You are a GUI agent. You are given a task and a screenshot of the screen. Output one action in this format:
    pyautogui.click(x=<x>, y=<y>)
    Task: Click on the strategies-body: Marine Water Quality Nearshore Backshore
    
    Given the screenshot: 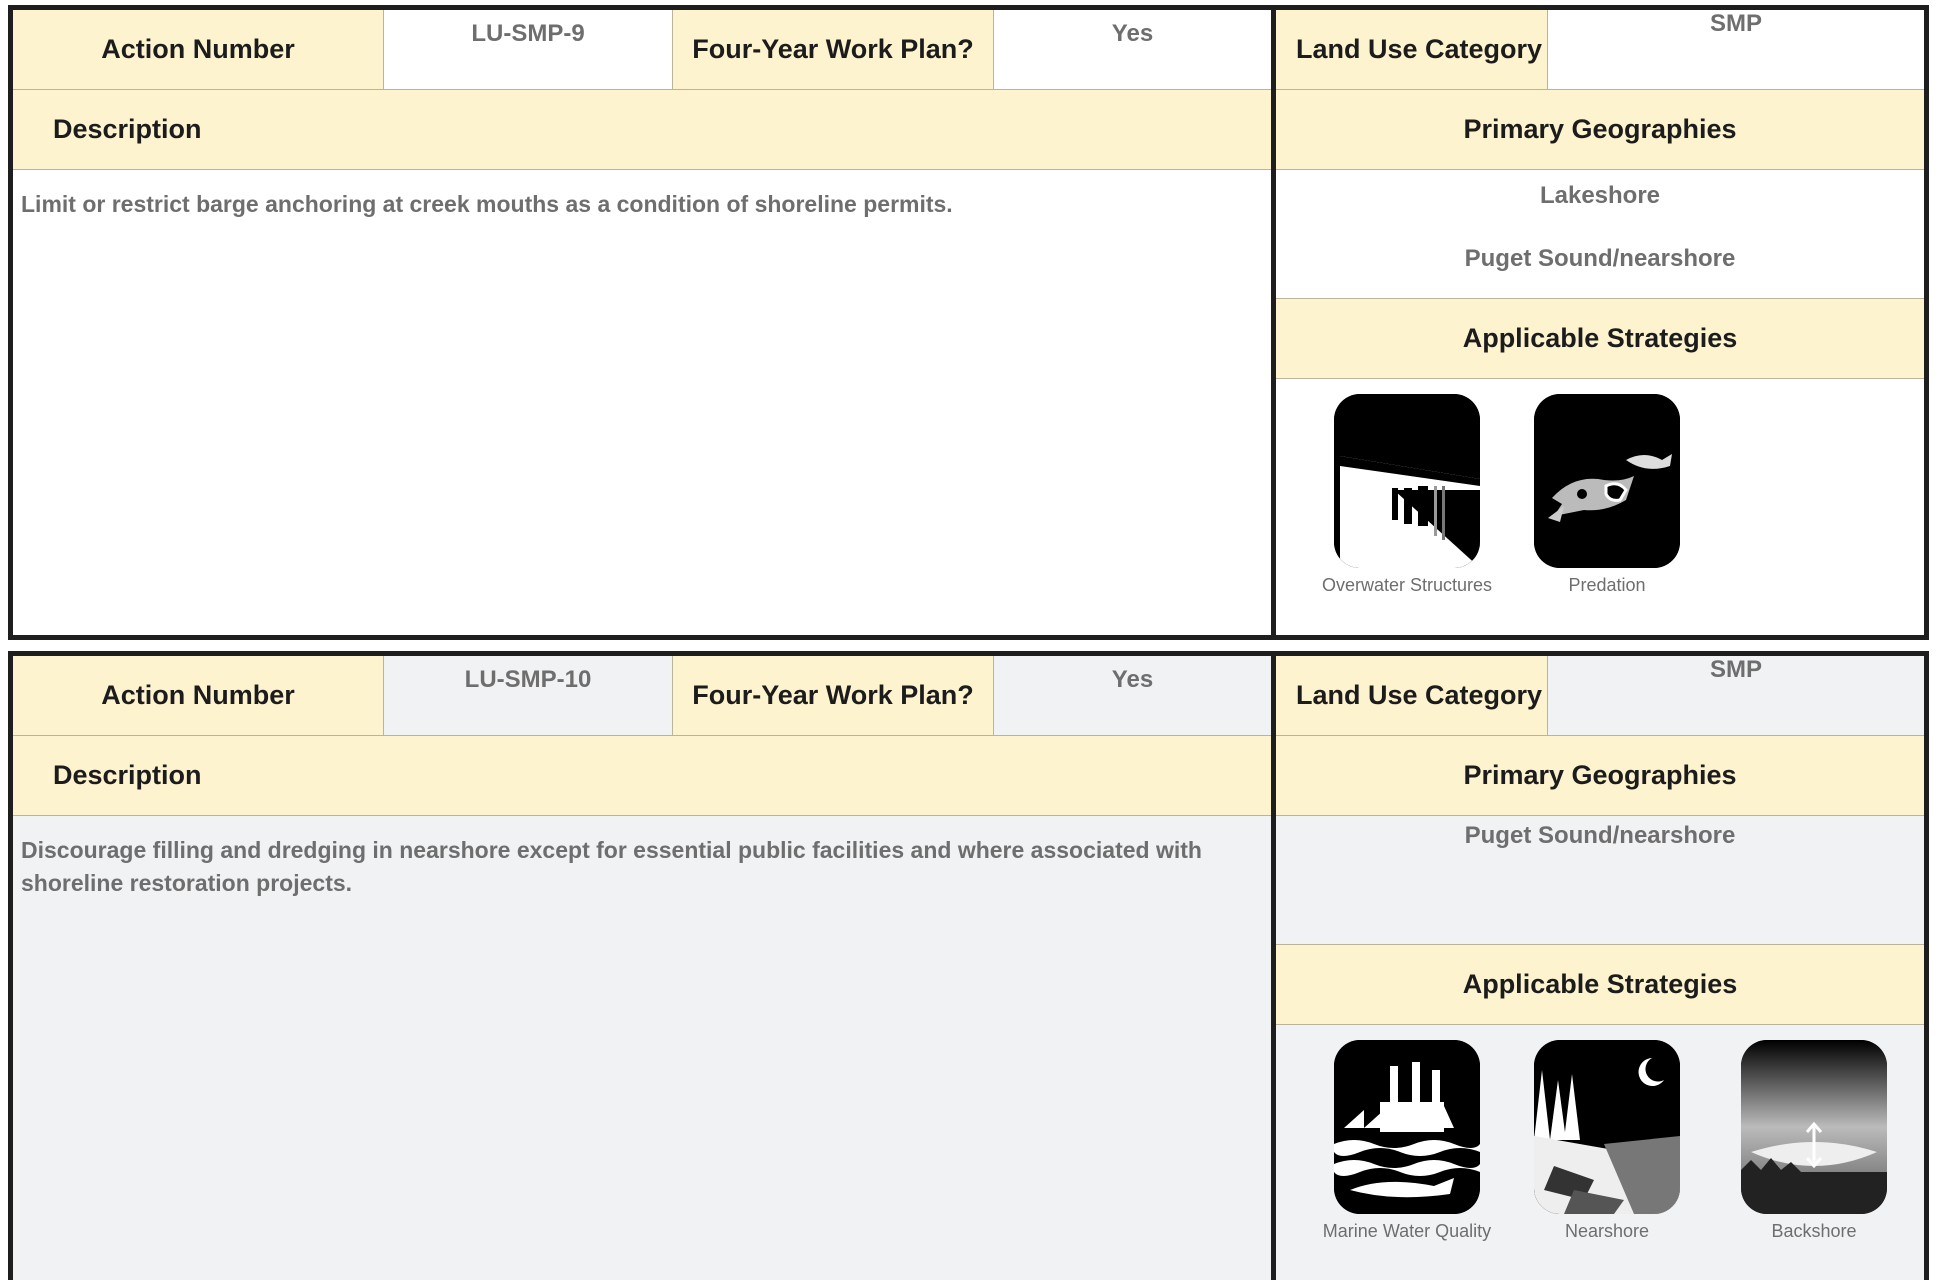 What is the action you would take?
    pyautogui.click(x=1600, y=1154)
    